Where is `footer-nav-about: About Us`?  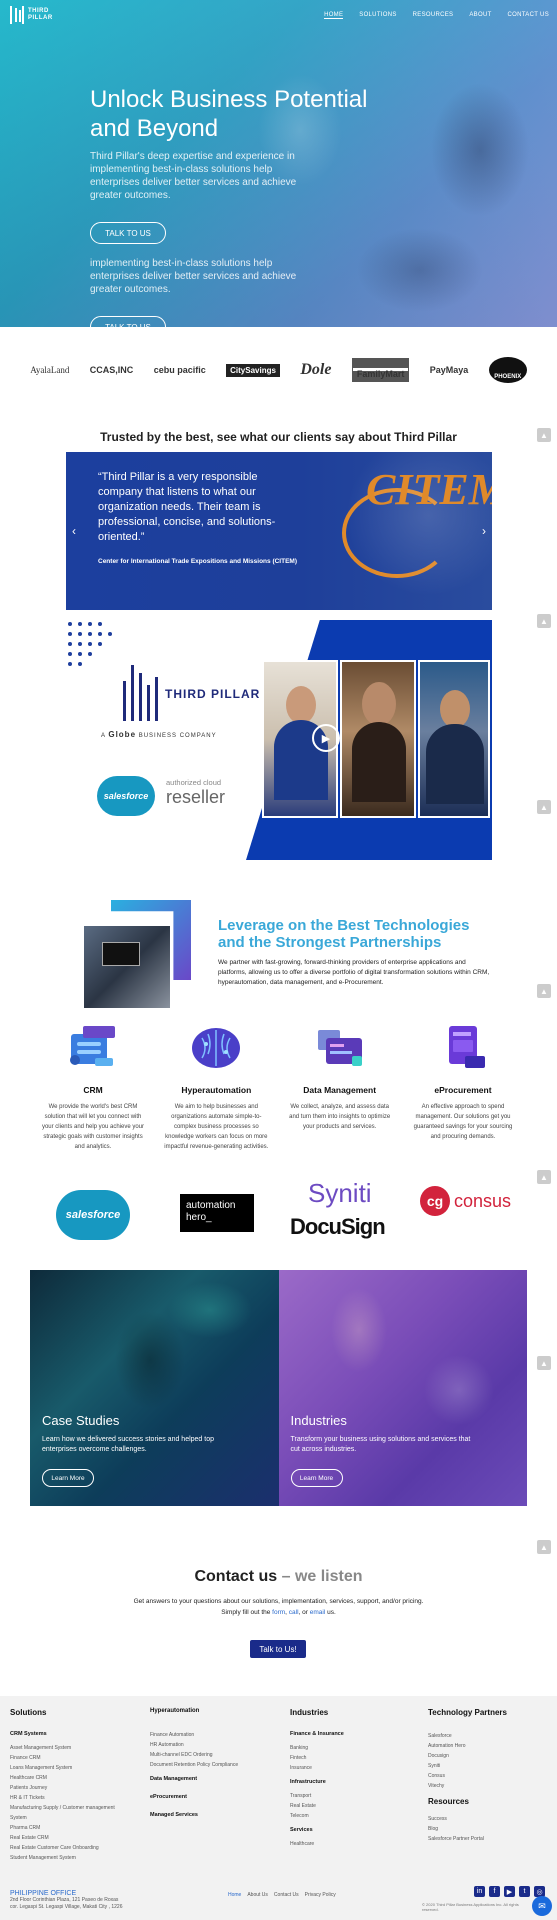 footer-nav-about: About Us is located at coordinates (257, 1895).